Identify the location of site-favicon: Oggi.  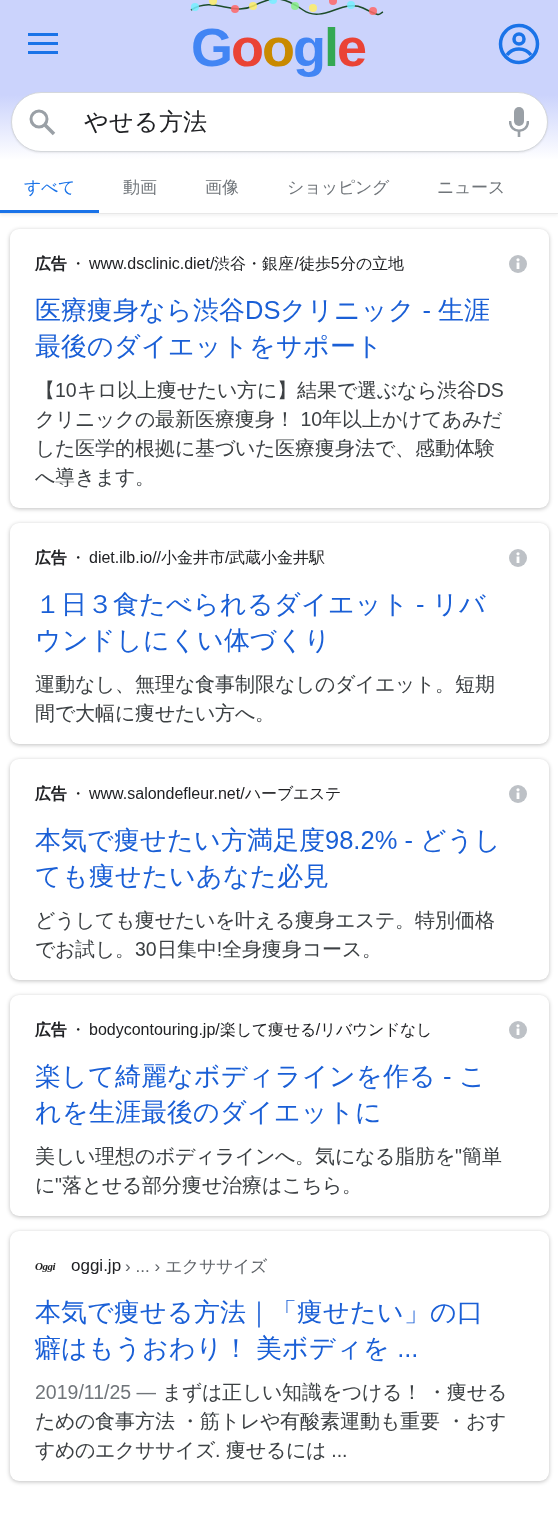
(45, 1266).